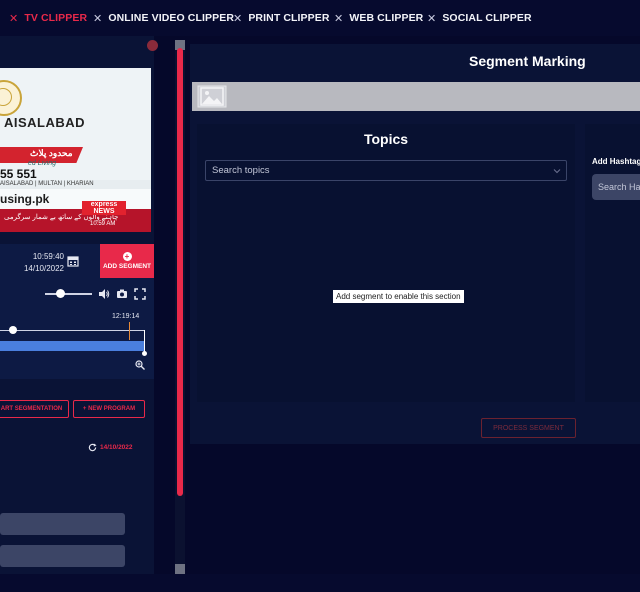 Image resolution: width=640 pixels, height=592 pixels. I want to click on volume-icon, so click(104, 294).